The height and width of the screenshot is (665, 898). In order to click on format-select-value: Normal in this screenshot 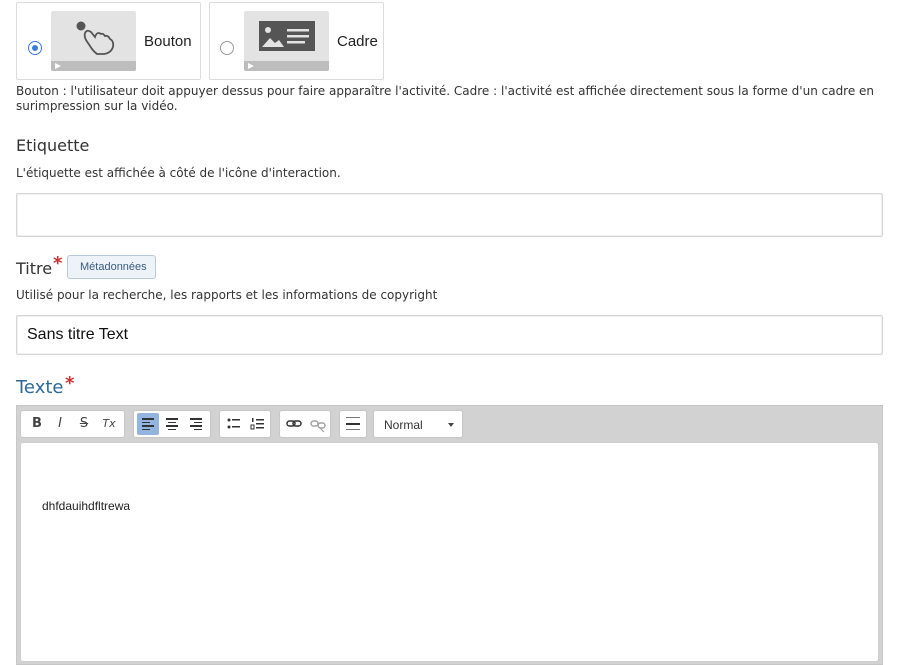, I will do `click(403, 425)`.